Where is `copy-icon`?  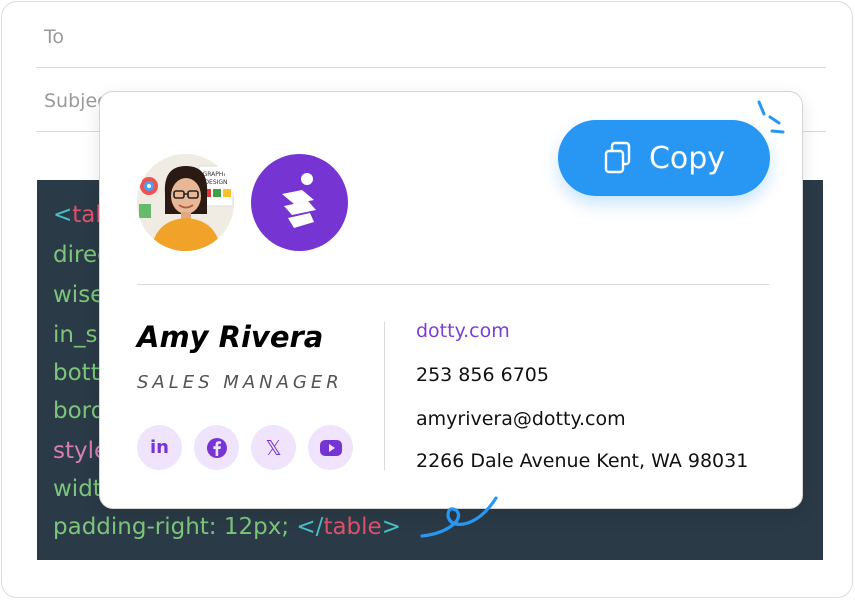
copy-icon is located at coordinates (617, 157).